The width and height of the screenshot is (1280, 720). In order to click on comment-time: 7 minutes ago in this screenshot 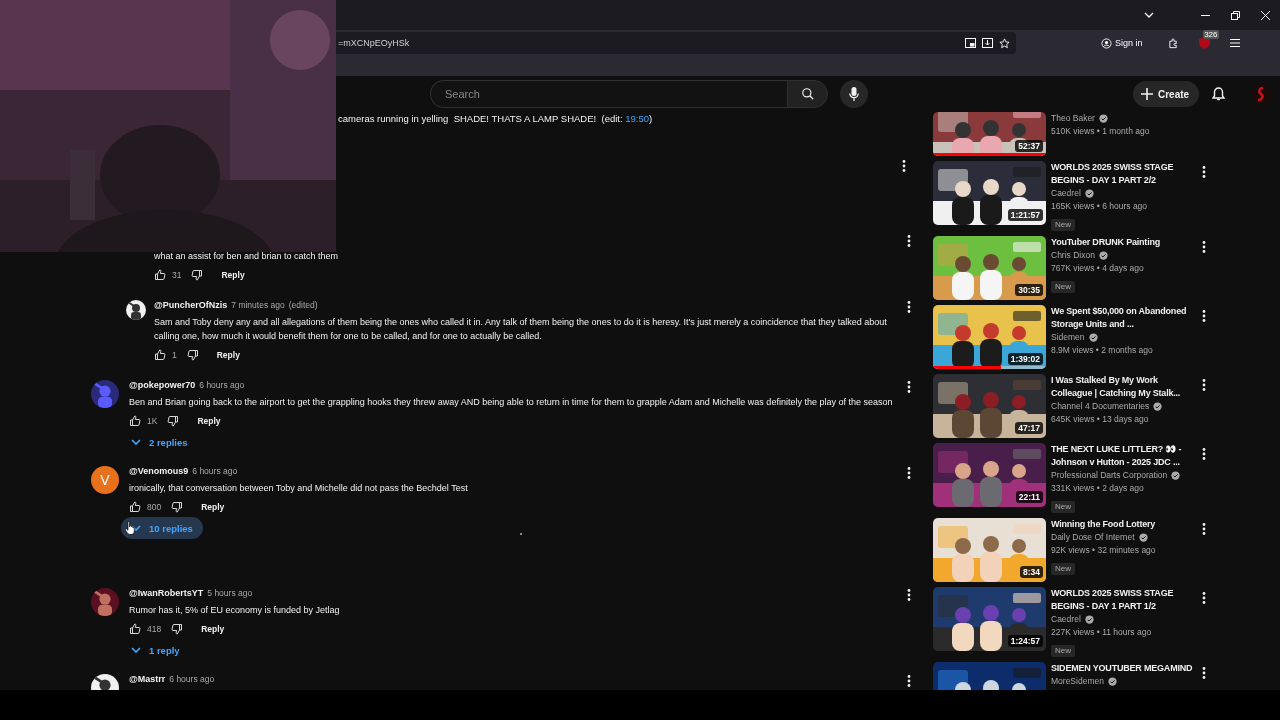, I will do `click(258, 305)`.